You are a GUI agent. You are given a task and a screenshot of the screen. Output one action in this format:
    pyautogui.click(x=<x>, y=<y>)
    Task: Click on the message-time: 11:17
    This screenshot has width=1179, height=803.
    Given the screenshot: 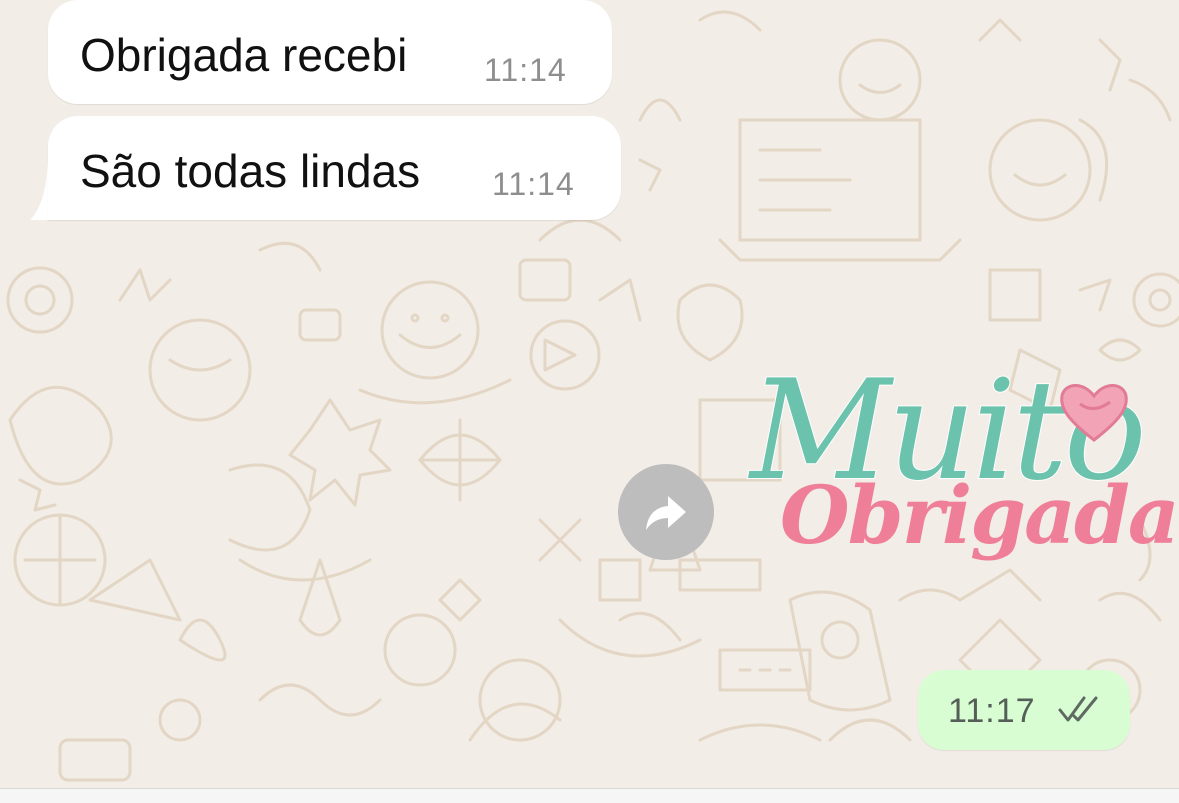 What is the action you would take?
    pyautogui.click(x=992, y=711)
    